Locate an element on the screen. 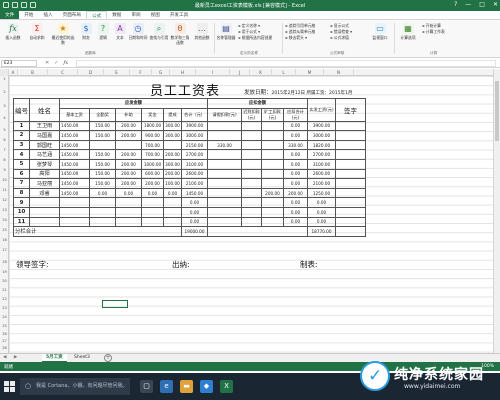 Image resolution: width=500 pixels, height=400 pixels. column-header-n: N is located at coordinates (339, 72).